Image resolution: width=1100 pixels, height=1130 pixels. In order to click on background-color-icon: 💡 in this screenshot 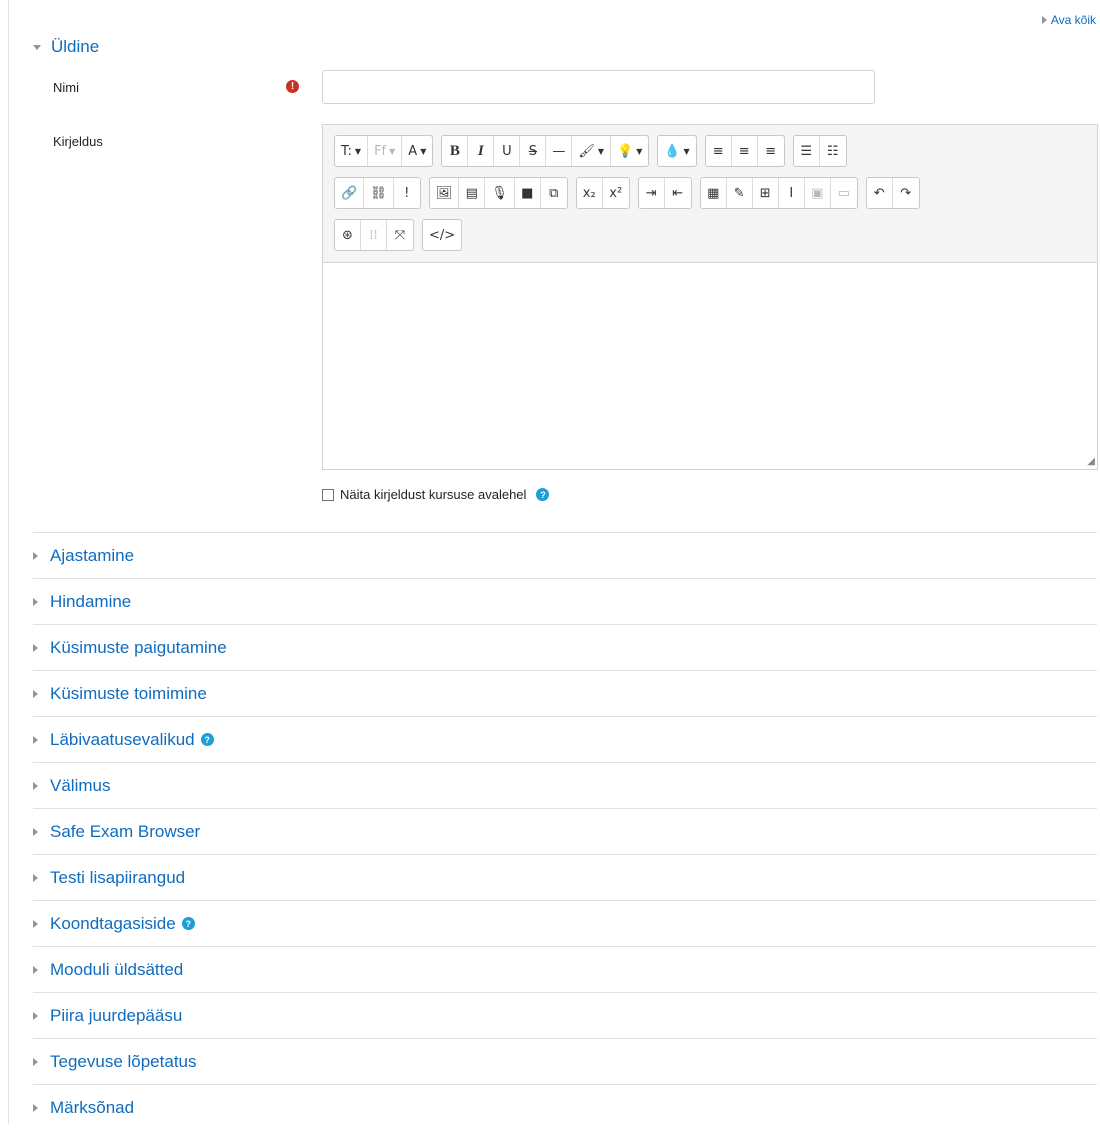, I will do `click(625, 151)`.